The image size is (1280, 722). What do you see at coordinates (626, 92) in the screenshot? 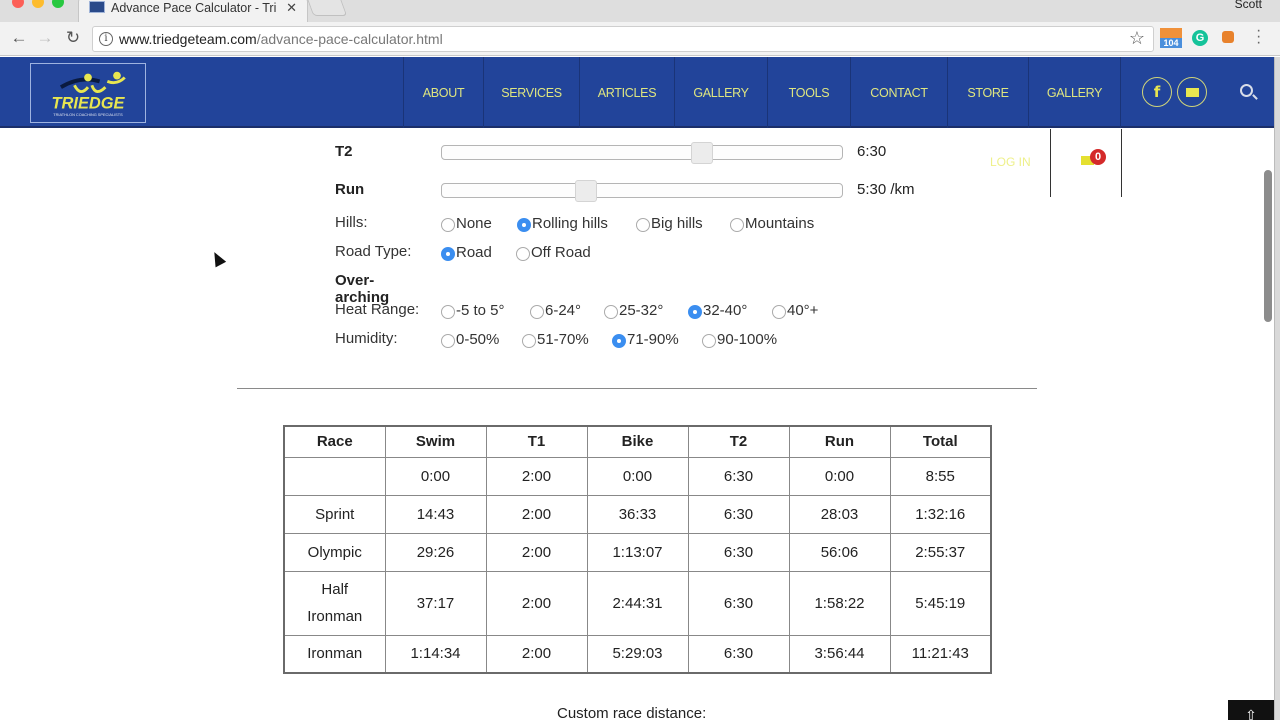
I see `nav-articles: ARTICLES` at bounding box center [626, 92].